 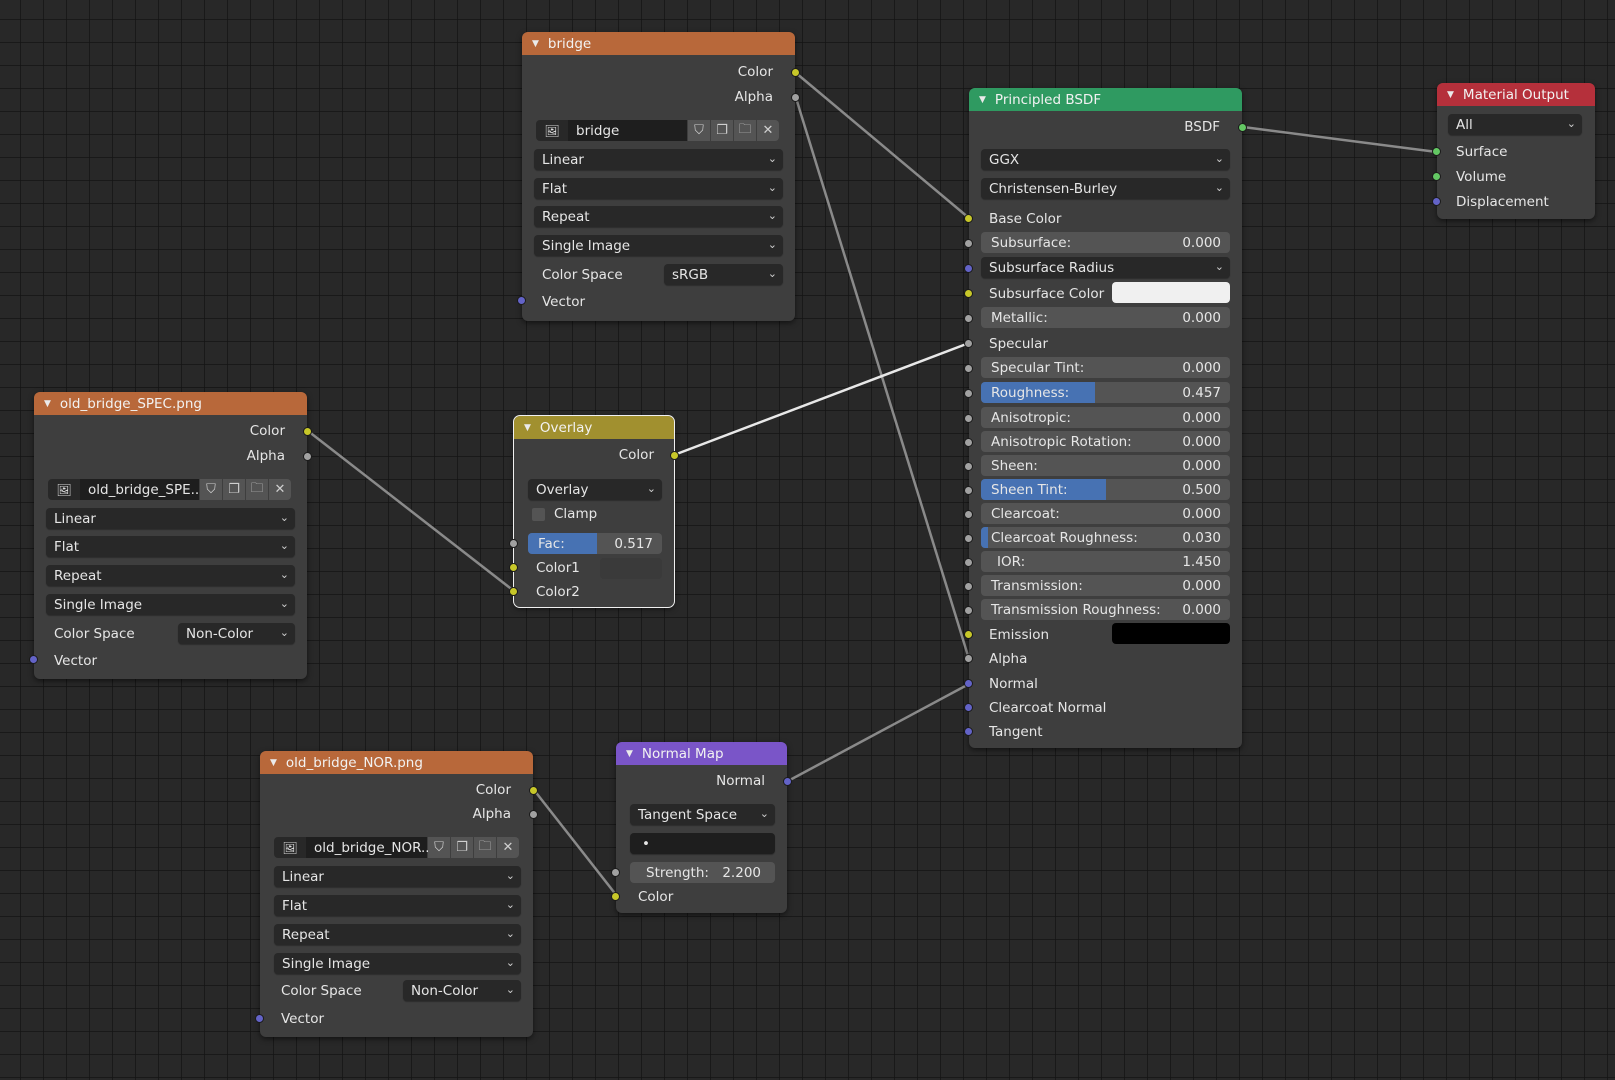 What do you see at coordinates (1105, 465) in the screenshot?
I see `sheen-slider: Sheen: 0.000` at bounding box center [1105, 465].